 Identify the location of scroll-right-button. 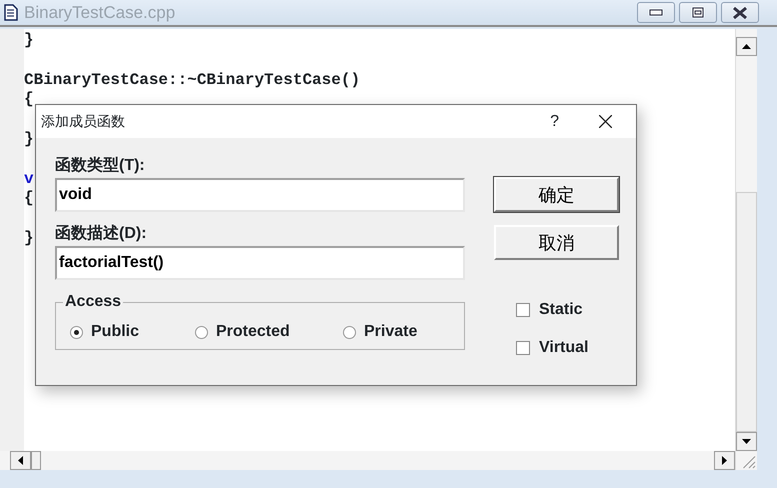
(724, 460).